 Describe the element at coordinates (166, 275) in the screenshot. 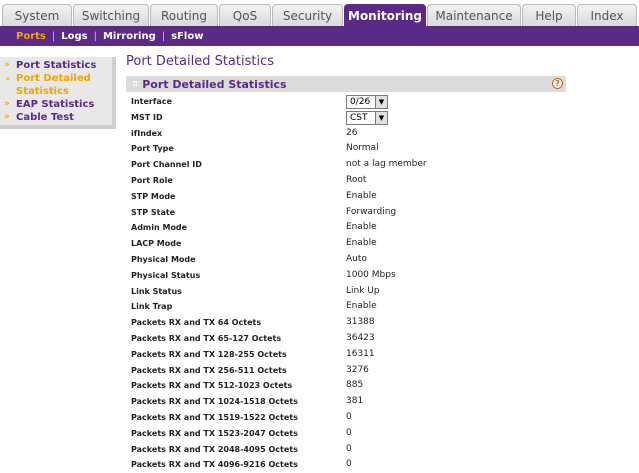

I see `stat-label: Physical Status` at that location.